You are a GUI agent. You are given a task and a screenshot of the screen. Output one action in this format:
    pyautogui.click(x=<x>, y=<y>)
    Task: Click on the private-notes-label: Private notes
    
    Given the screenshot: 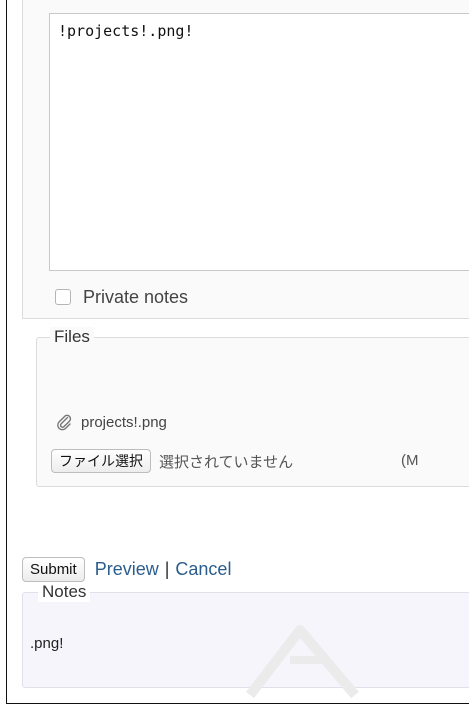 What is the action you would take?
    pyautogui.click(x=136, y=296)
    